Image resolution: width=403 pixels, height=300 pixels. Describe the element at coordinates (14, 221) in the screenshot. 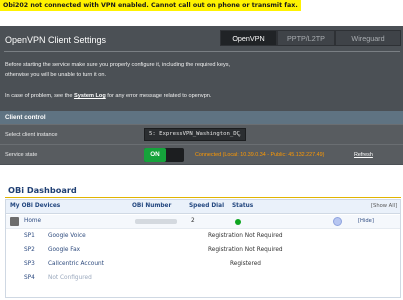

I see `obi-device-icon` at that location.